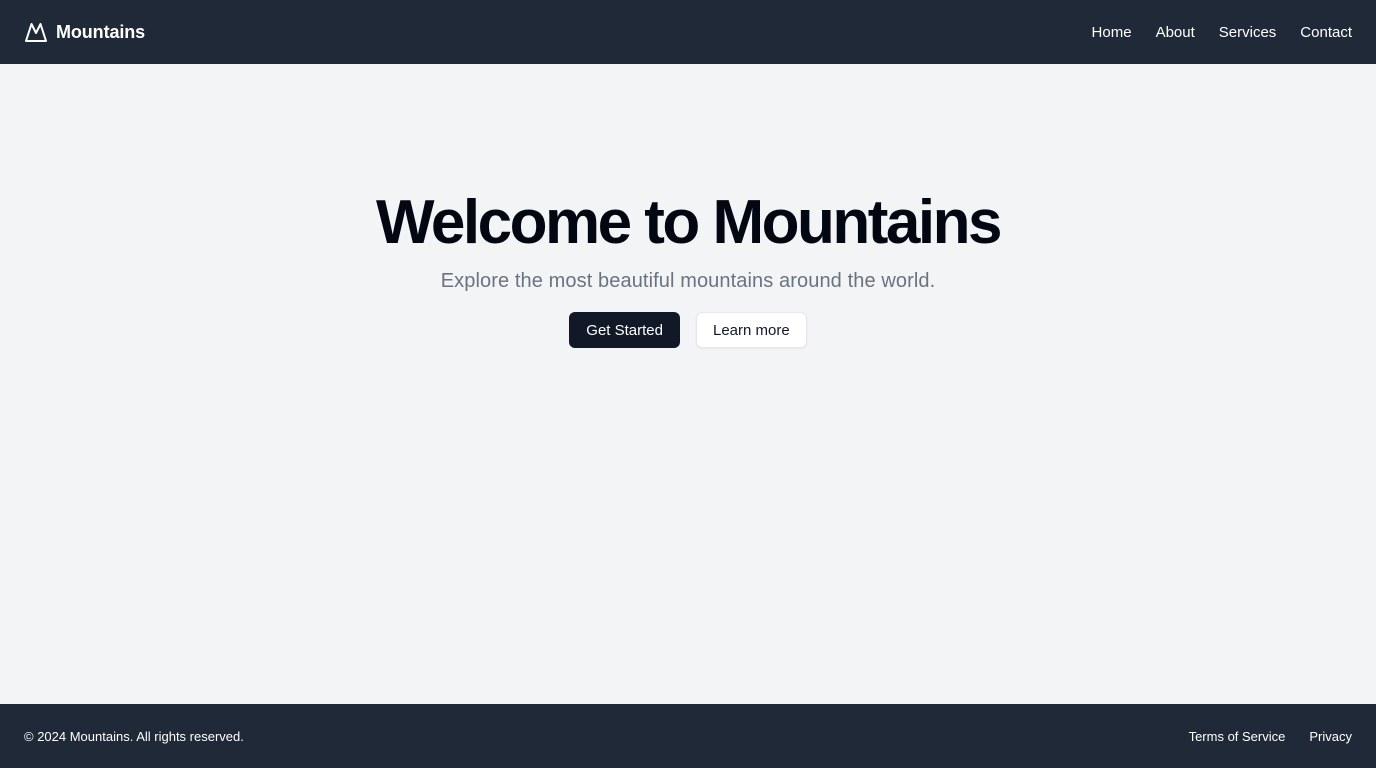 The height and width of the screenshot is (768, 1376). Describe the element at coordinates (1237, 736) in the screenshot. I see `footer-link-terms: Terms of Service` at that location.